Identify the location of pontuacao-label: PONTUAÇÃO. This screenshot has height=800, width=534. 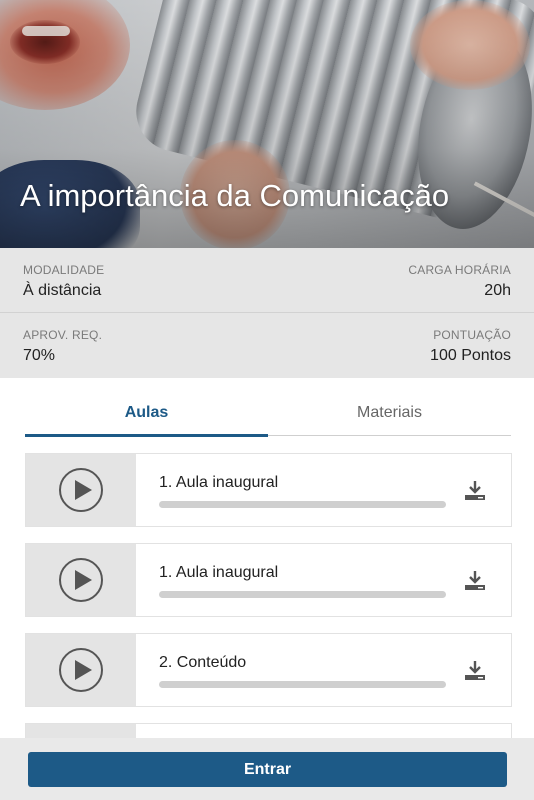
(472, 335).